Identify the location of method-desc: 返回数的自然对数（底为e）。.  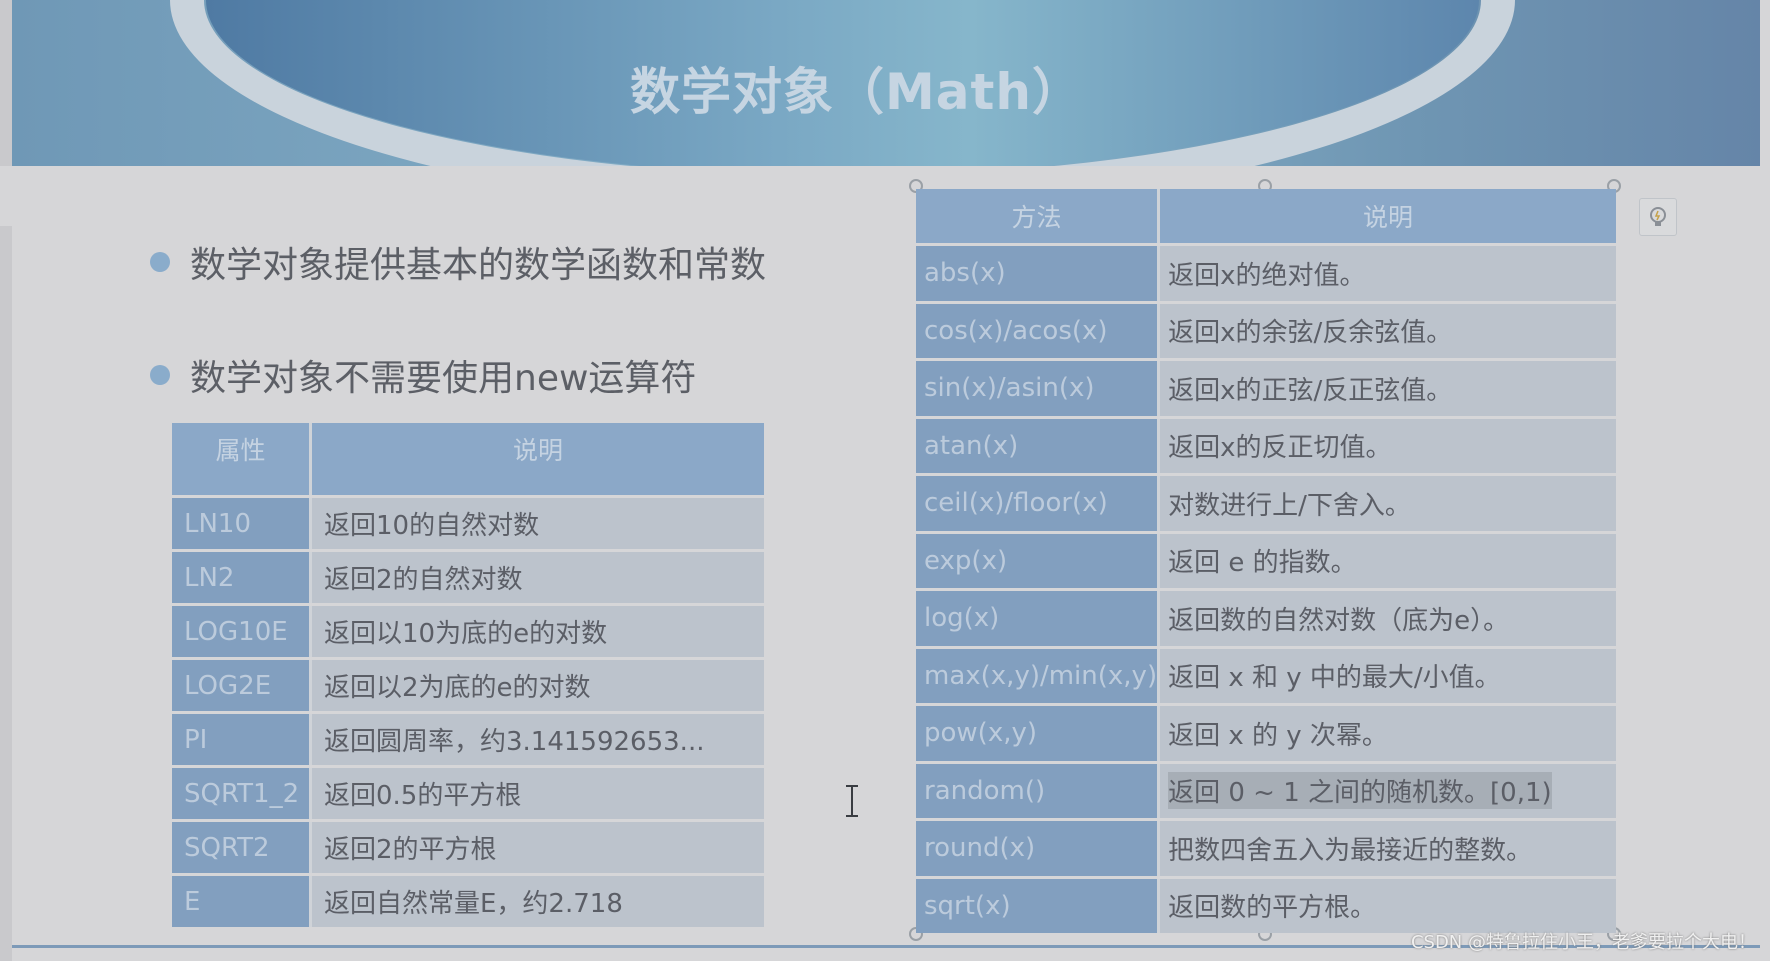
(1388, 618).